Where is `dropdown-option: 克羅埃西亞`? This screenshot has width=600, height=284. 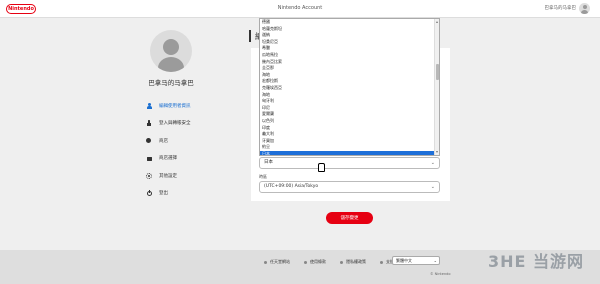
dropdown-option: 克羅埃西亞 is located at coordinates (349, 88).